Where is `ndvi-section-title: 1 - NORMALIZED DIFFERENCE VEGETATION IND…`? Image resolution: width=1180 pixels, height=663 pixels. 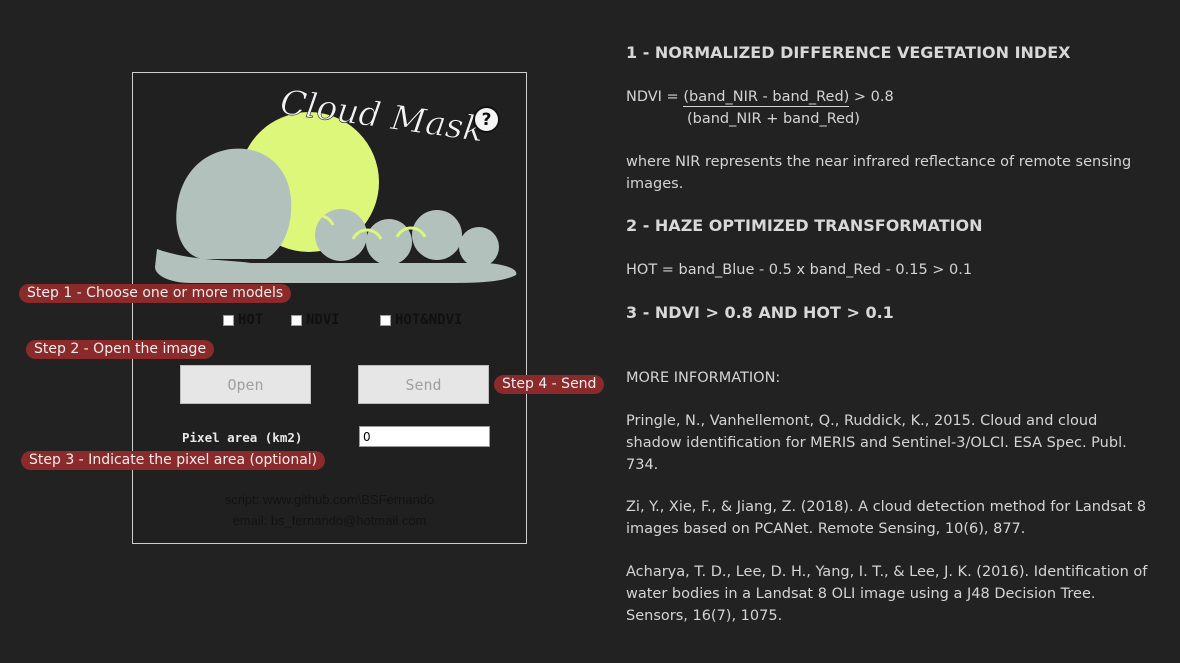
ndvi-section-title: 1 - NORMALIZED DIFFERENCE VEGETATION IND… is located at coordinates (848, 52).